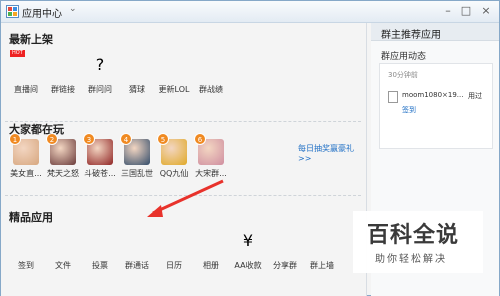 The width and height of the screenshot is (500, 296). Describe the element at coordinates (52, 139) in the screenshot. I see `rank-badge: 2` at that location.